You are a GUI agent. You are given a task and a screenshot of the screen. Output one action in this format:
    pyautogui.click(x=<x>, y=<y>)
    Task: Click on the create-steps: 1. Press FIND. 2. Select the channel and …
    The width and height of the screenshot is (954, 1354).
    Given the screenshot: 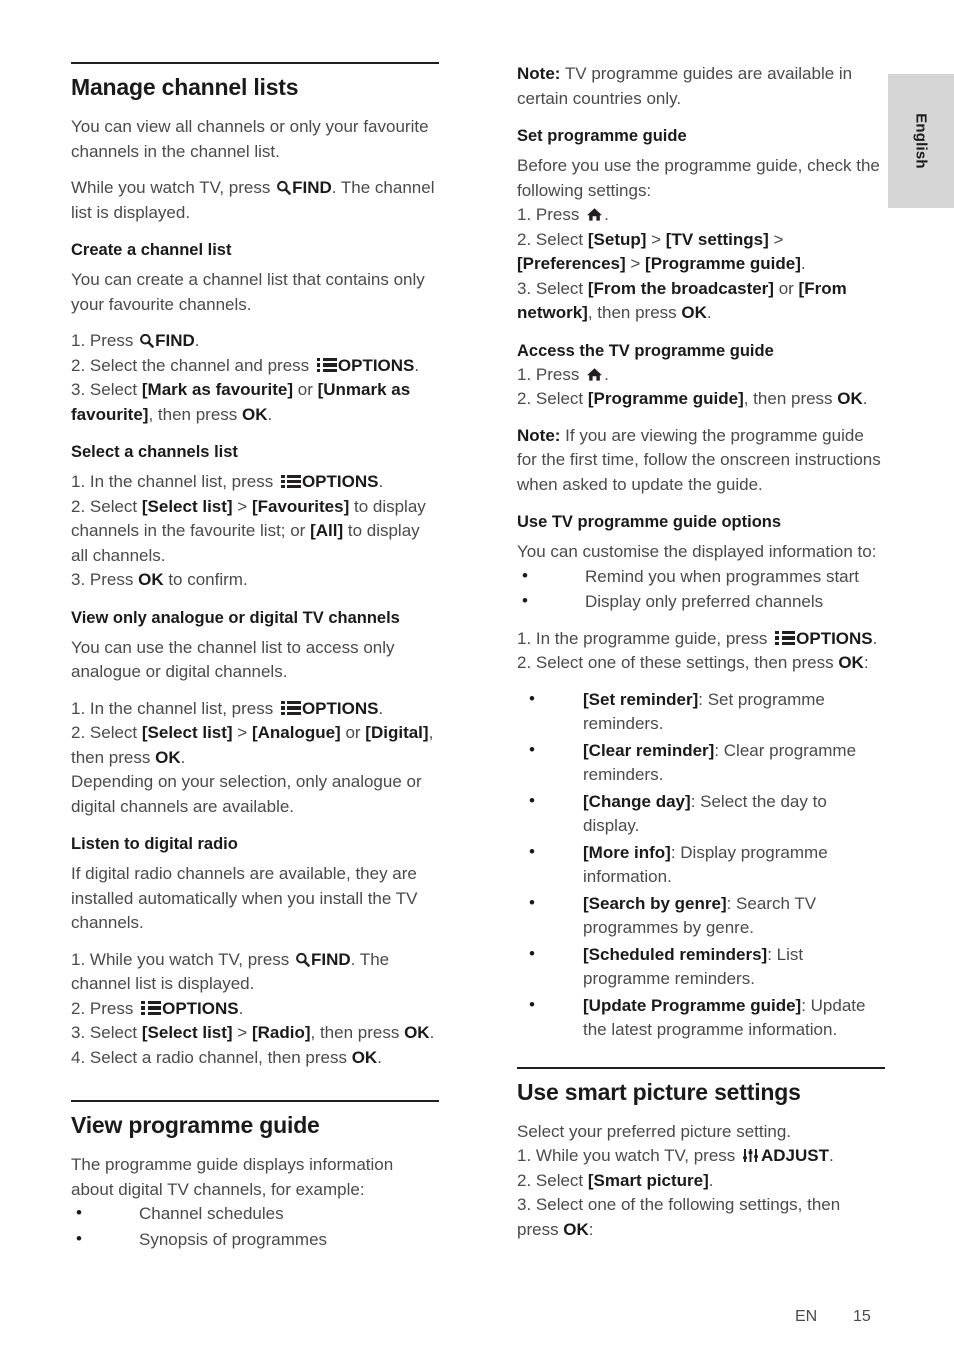 What is the action you would take?
    pyautogui.click(x=255, y=378)
    